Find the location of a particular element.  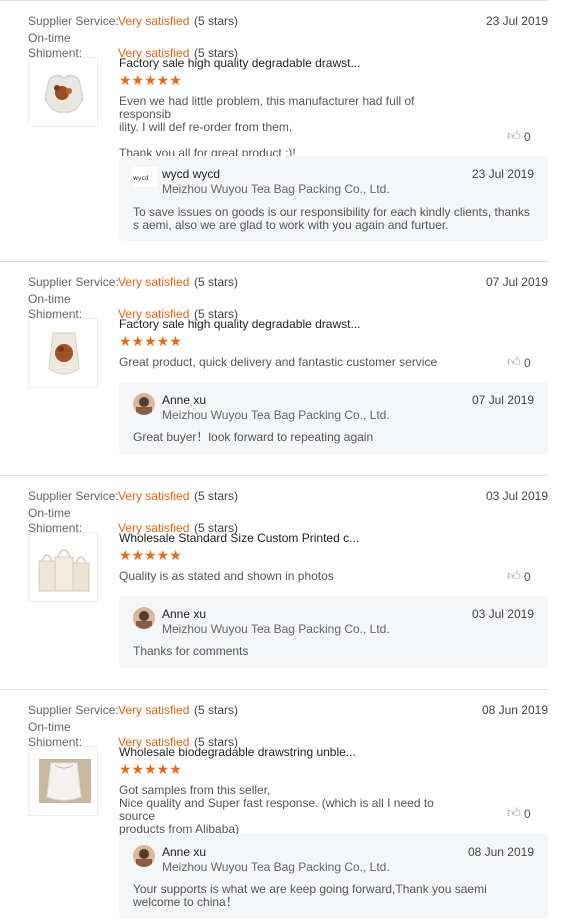

review-date: 23 Jul 2019 is located at coordinates (516, 21).